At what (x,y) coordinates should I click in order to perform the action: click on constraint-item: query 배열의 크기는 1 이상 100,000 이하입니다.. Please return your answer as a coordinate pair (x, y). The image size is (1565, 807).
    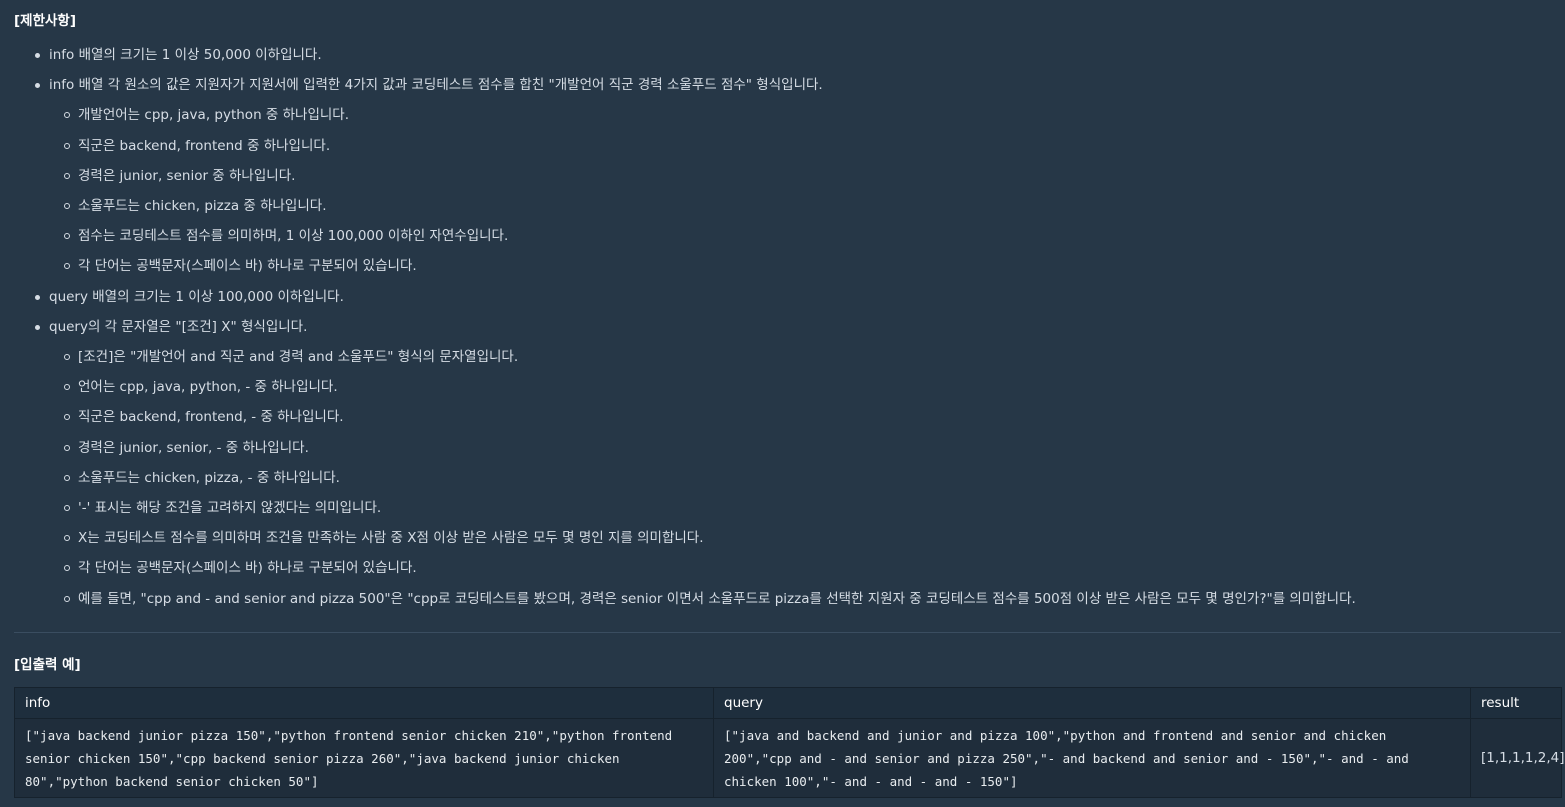
    Looking at the image, I should click on (685, 297).